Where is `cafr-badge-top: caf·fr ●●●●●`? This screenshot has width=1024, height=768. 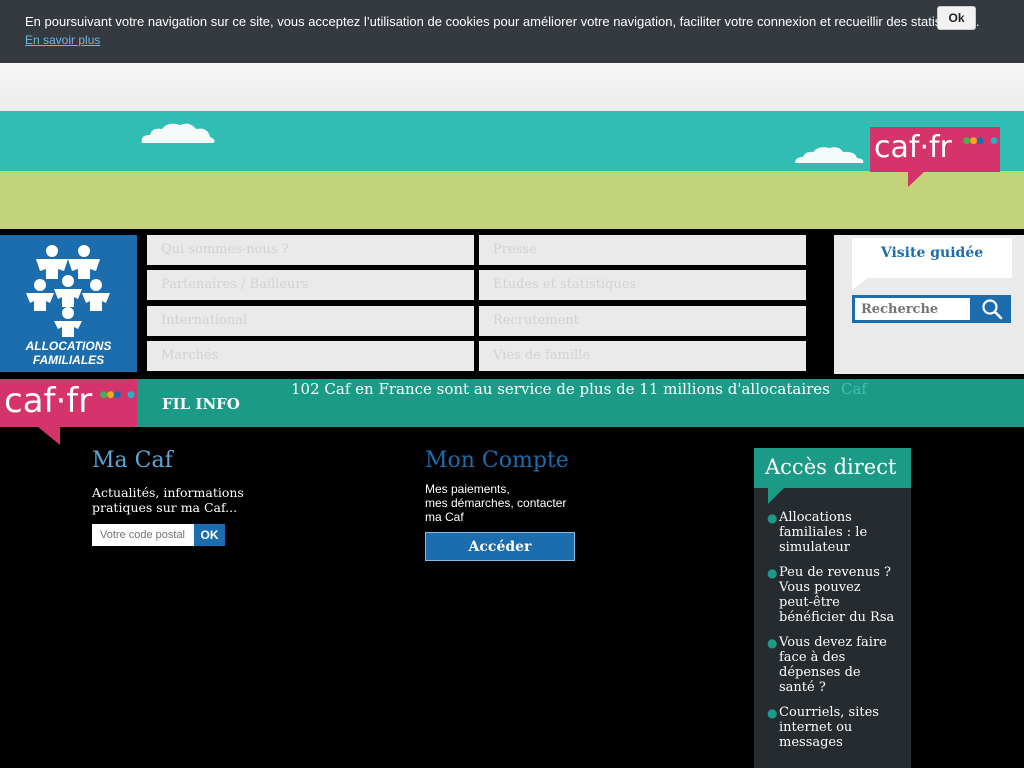
cafr-badge-top: caf·fr ●●●●● is located at coordinates (935, 149).